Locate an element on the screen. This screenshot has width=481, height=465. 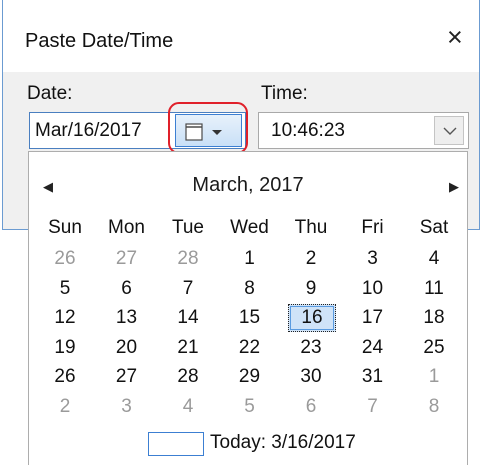
day-cell: 22 is located at coordinates (250, 348).